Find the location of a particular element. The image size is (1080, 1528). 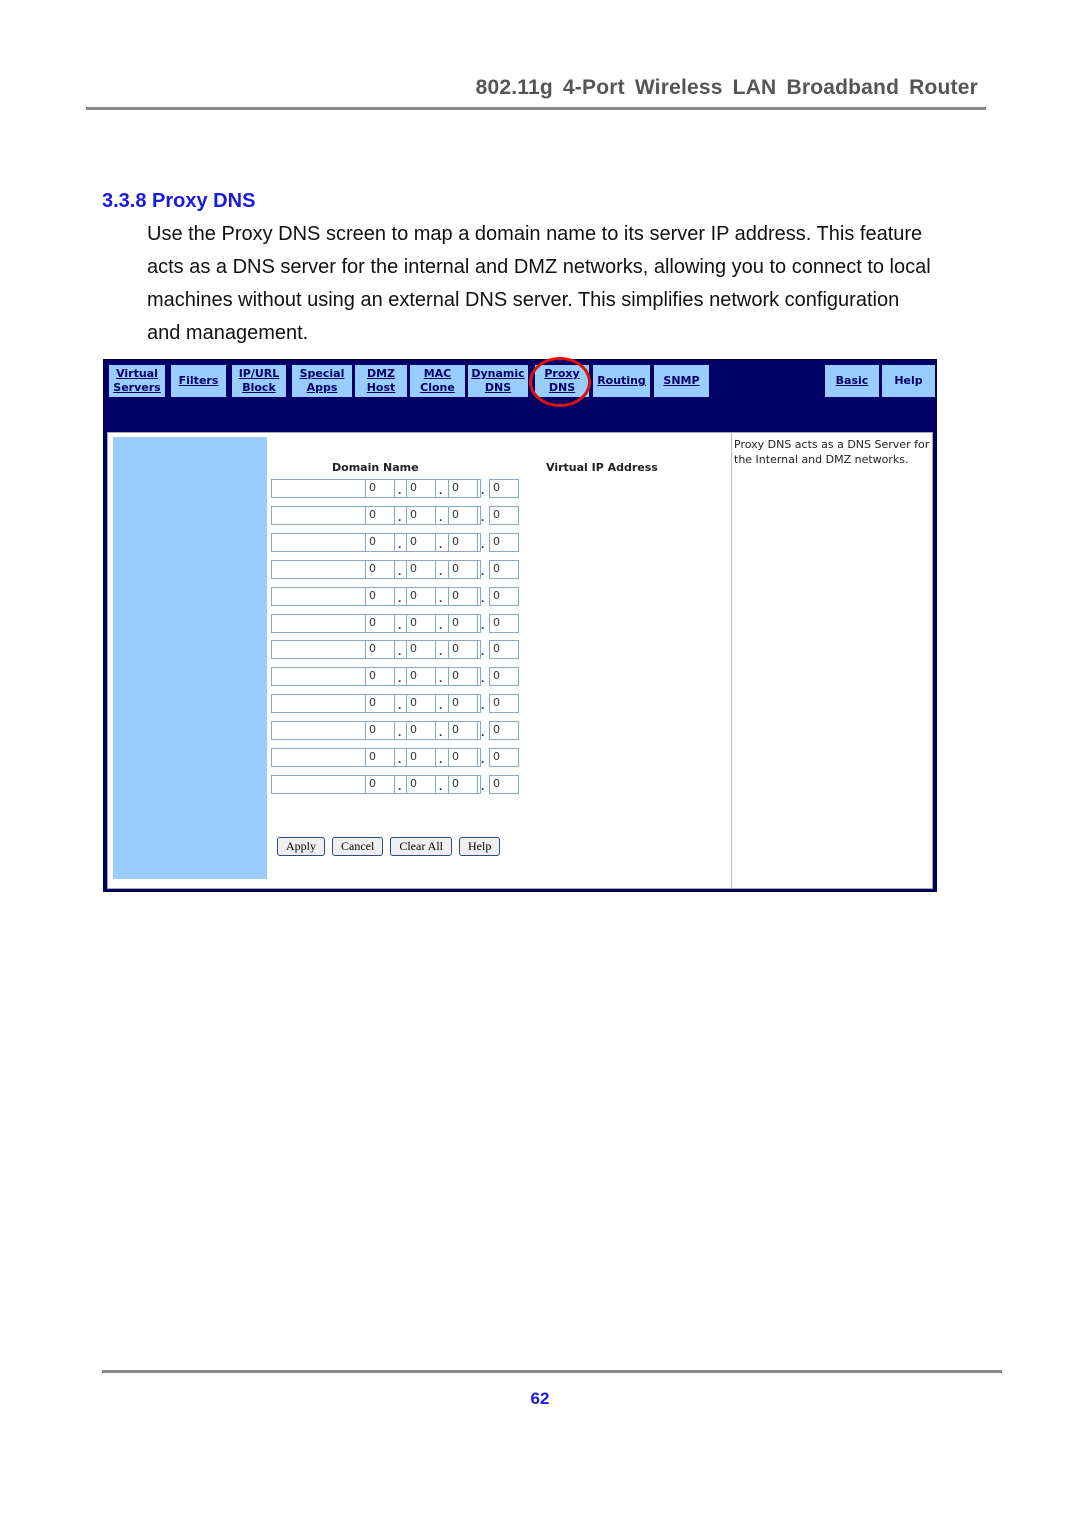

cancel-button: Cancel is located at coordinates (358, 846).